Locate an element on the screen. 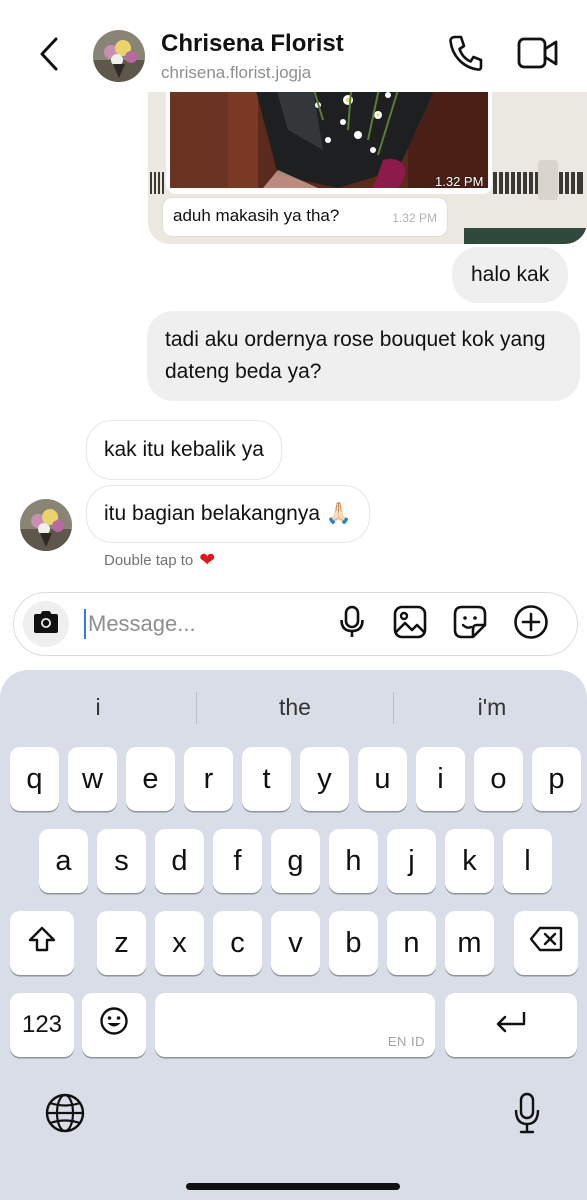  sticker-button is located at coordinates (470, 624).